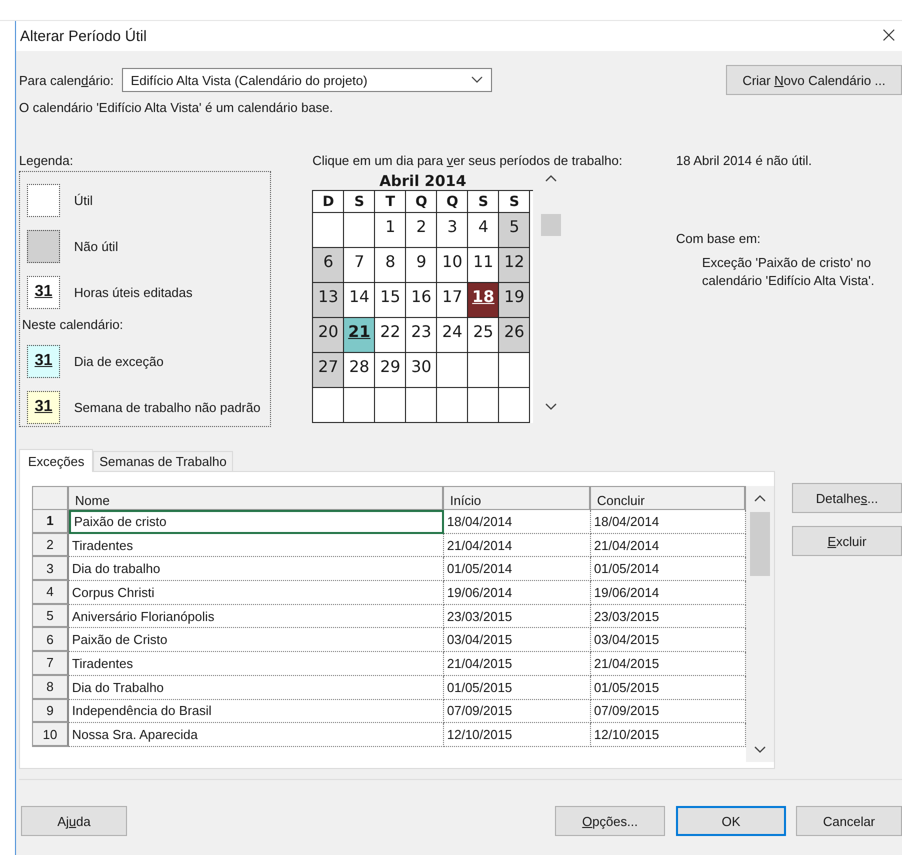  What do you see at coordinates (484, 300) in the screenshot?
I see `day-cell: 18` at bounding box center [484, 300].